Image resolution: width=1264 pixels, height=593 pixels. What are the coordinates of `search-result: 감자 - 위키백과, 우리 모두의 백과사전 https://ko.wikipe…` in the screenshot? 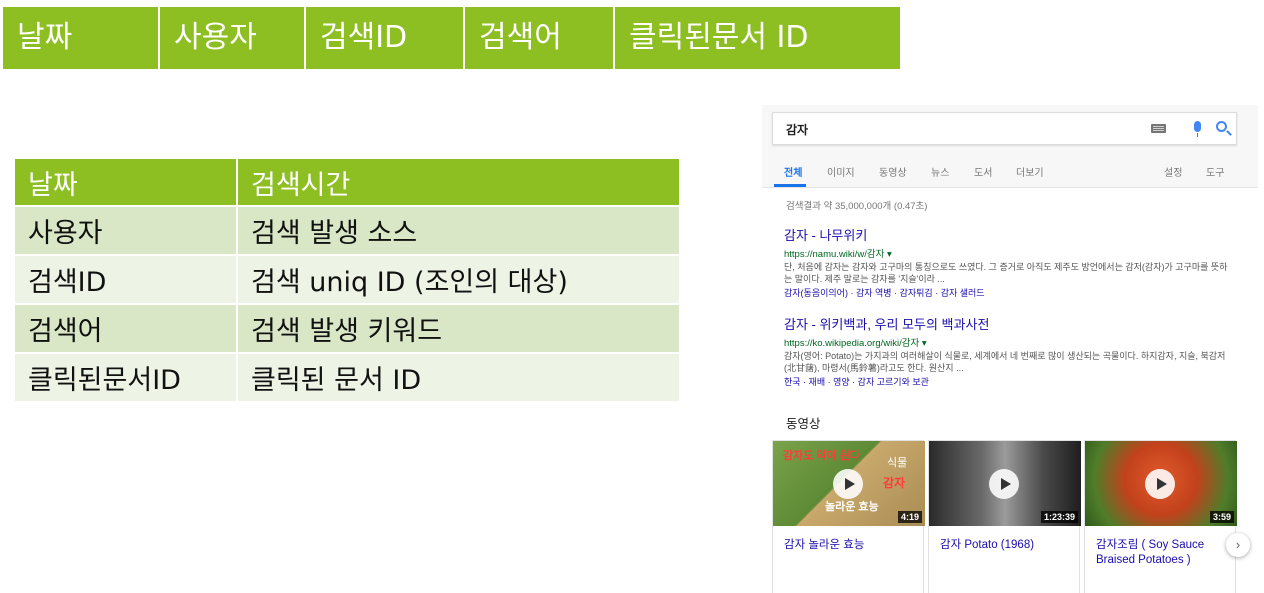 It's located at (1009, 351).